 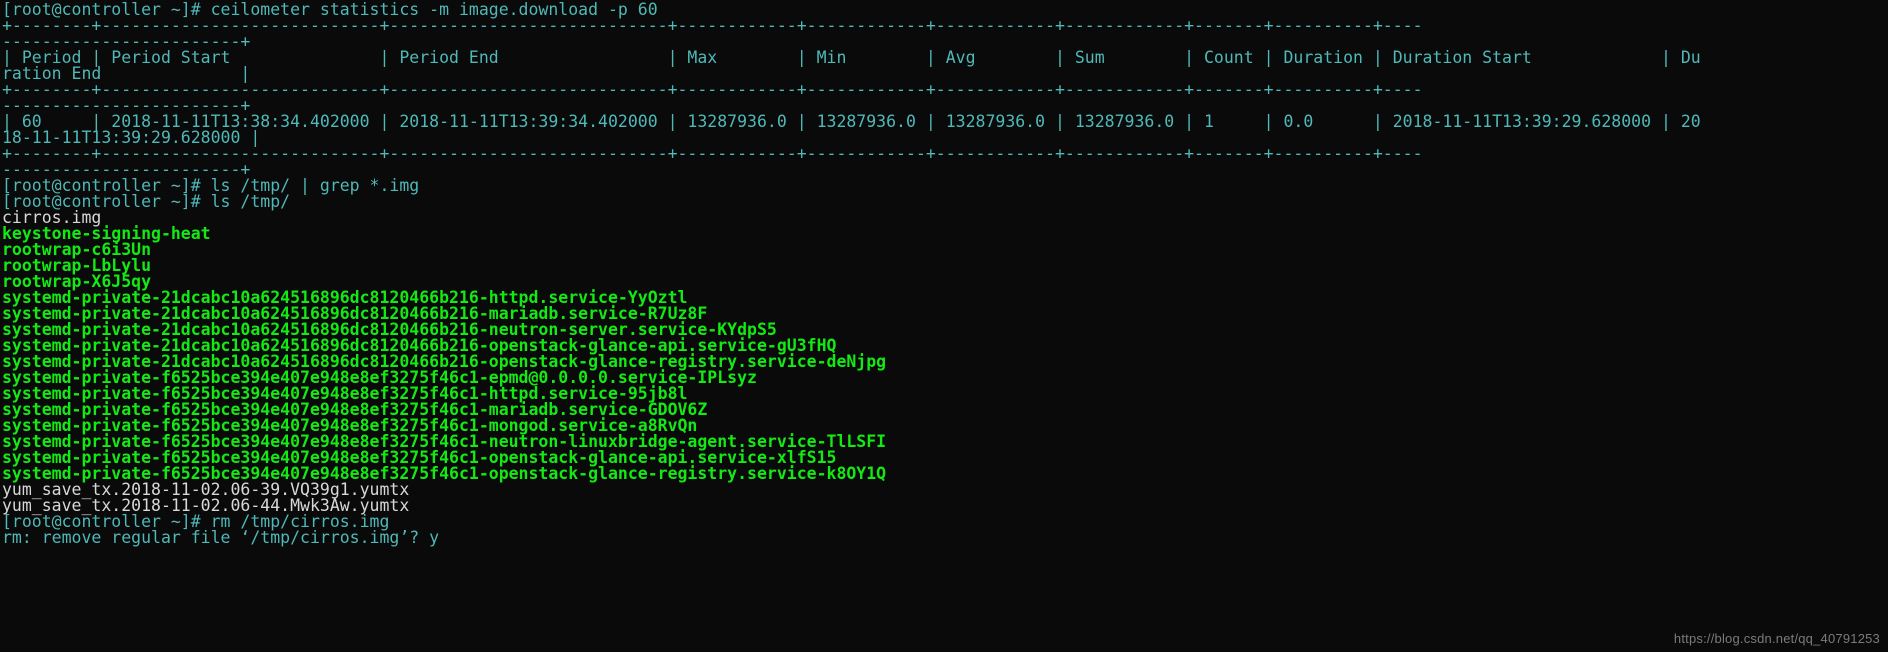 I want to click on terminal-line: rootwrap-LbLylu, so click(x=77, y=265).